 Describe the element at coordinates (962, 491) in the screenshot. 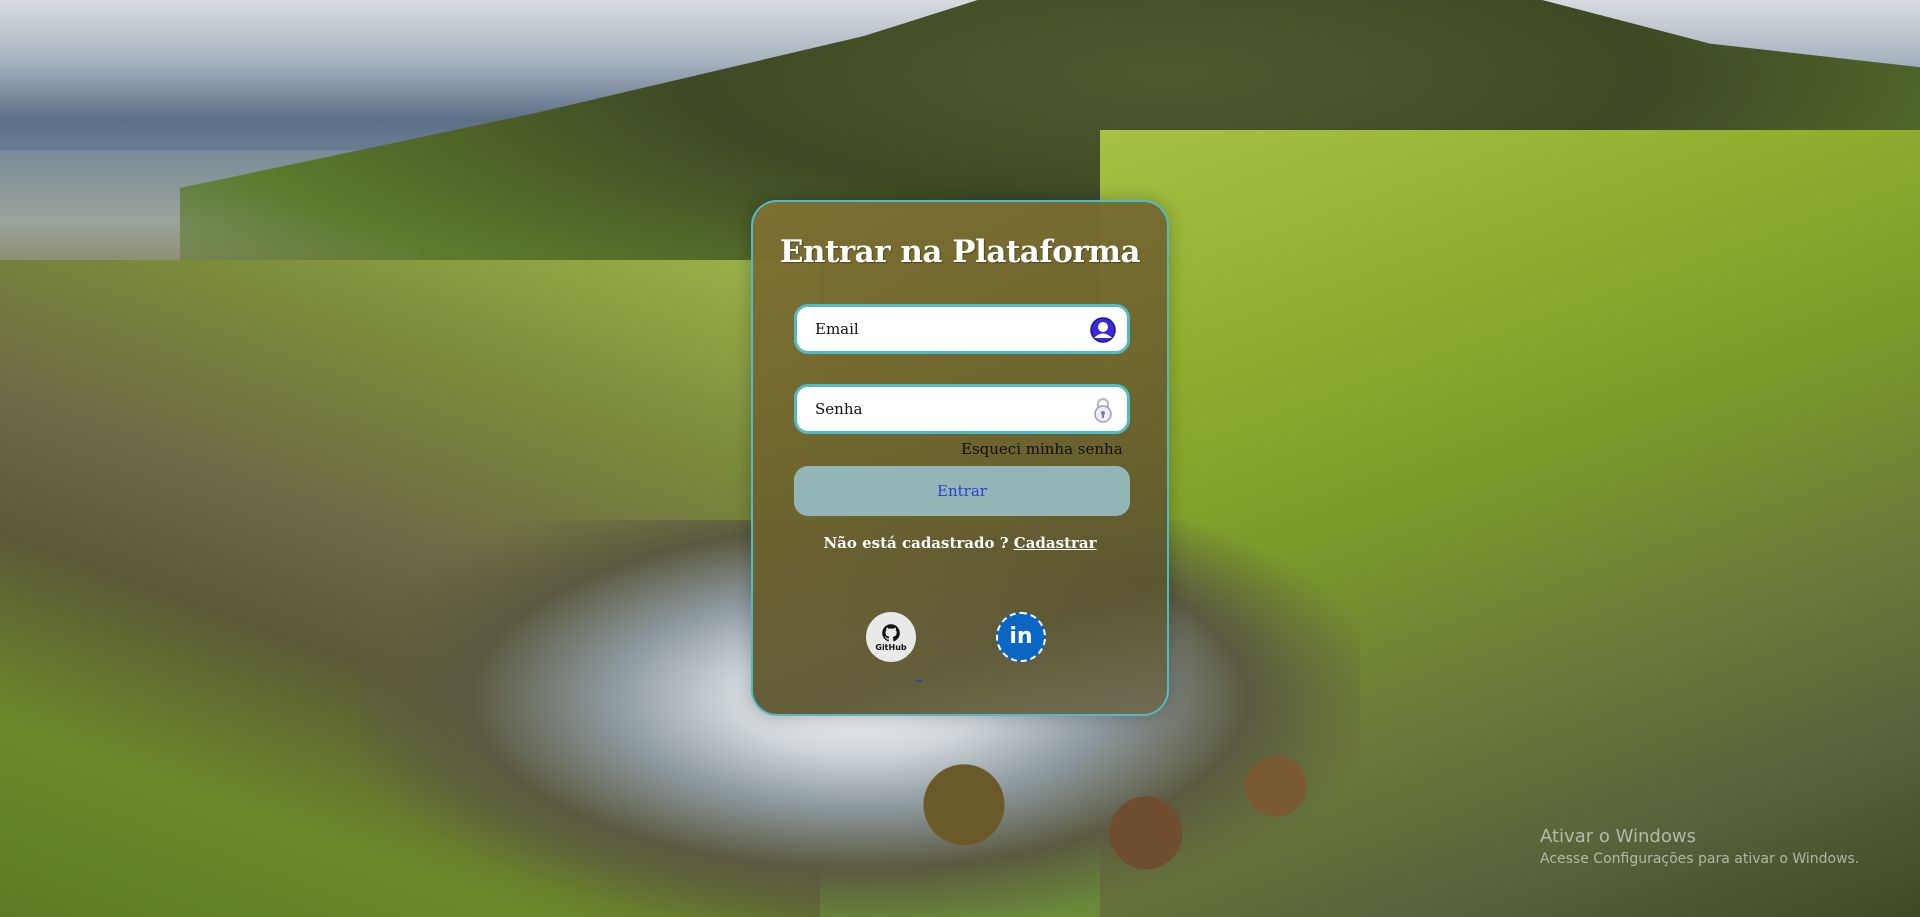

I see `entrar-button: Entrar` at that location.